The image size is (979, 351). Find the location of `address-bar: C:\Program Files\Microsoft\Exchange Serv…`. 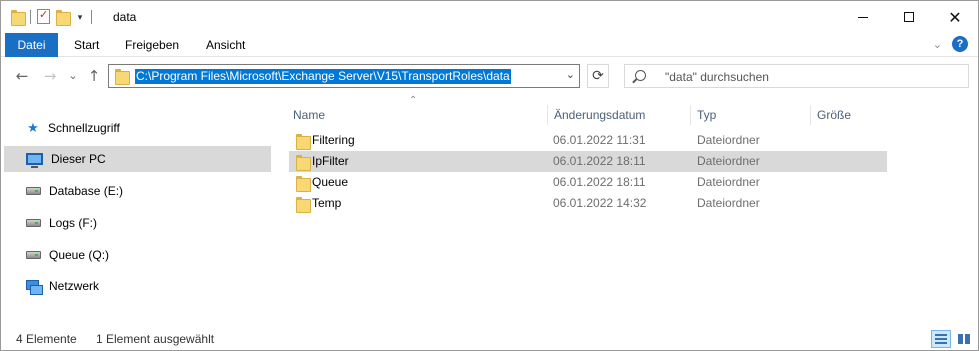

address-bar: C:\Program Files\Microsoft\Exchange Serv… is located at coordinates (344, 76).